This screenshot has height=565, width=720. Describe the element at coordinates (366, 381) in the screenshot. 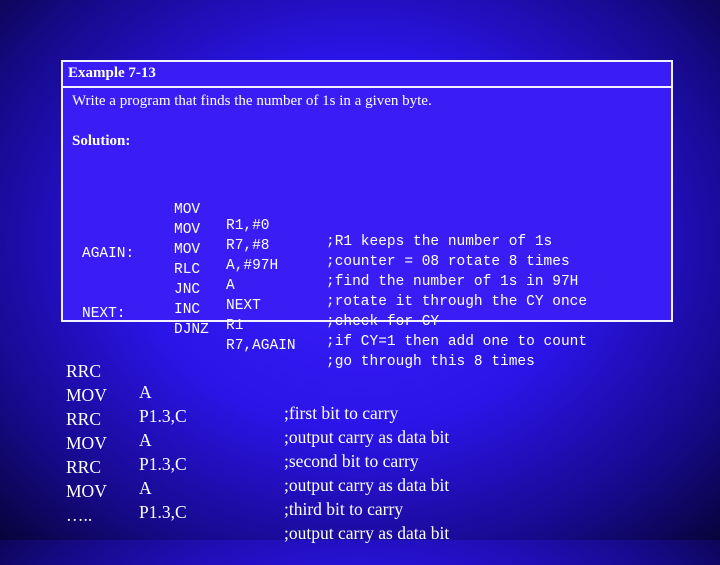

I see `code-line: RRC A ;first bit to carry` at that location.